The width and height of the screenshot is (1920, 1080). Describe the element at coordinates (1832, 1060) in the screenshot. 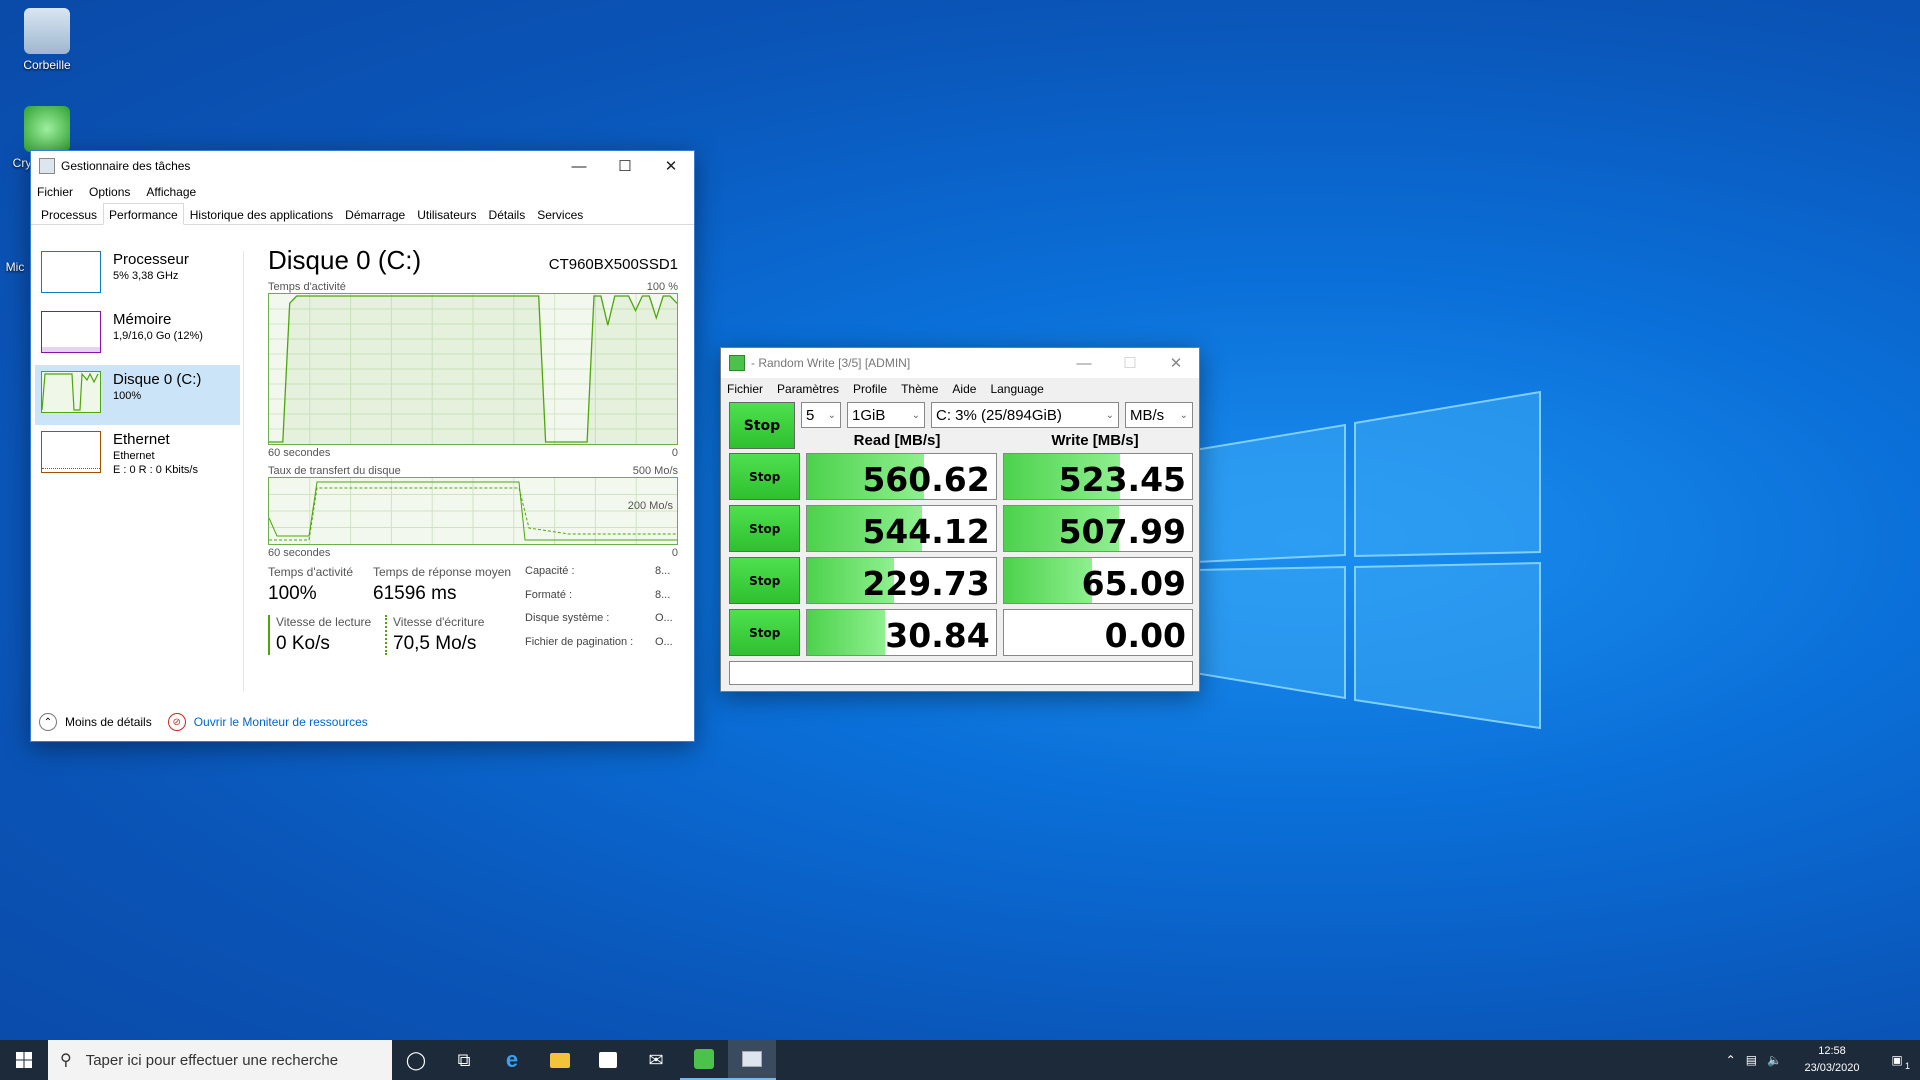

I see `clock: 12:58 23/03/2020` at that location.